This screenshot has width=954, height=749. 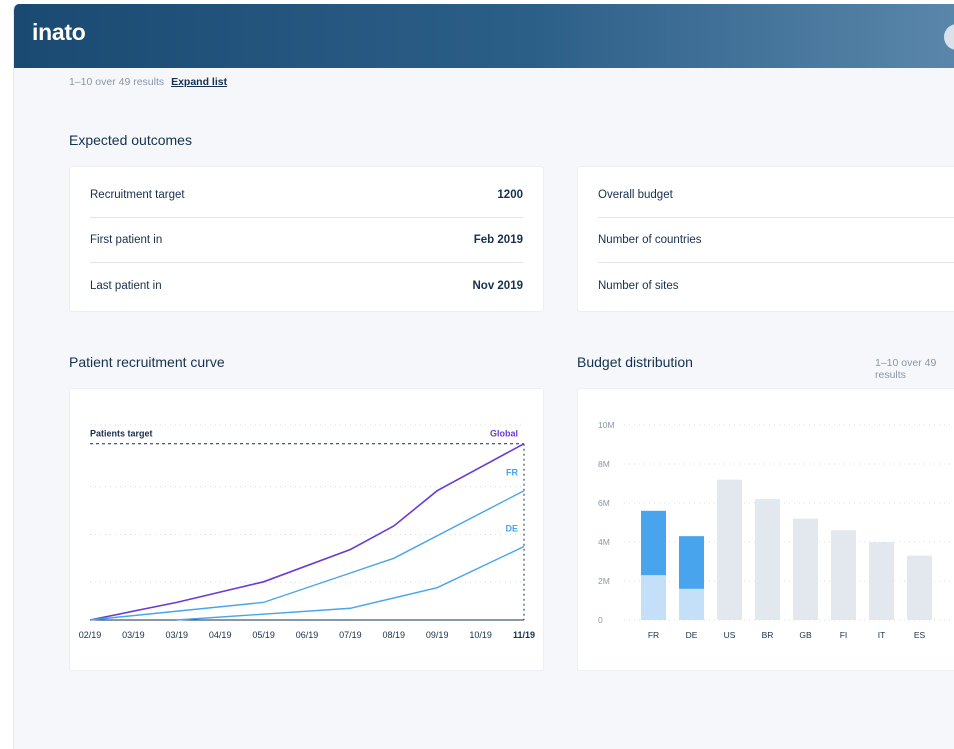 I want to click on x-tick-label: 07/19, so click(x=350, y=635).